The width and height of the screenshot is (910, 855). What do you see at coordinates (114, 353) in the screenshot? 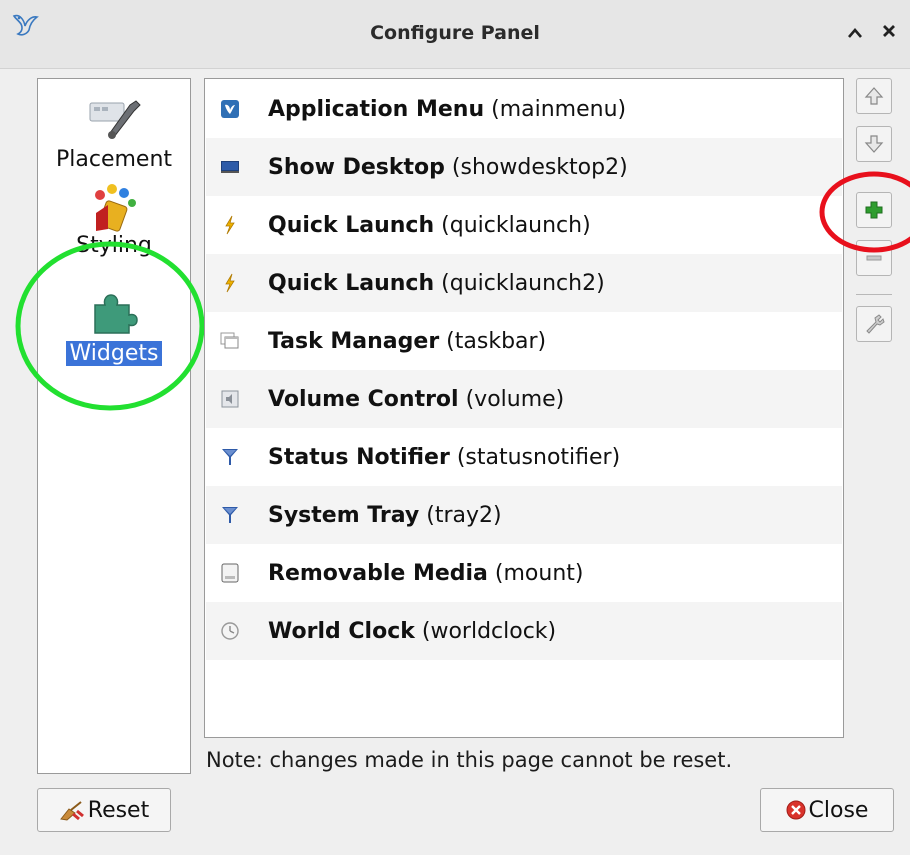
I see `sidebar-item-label: Widgets` at bounding box center [114, 353].